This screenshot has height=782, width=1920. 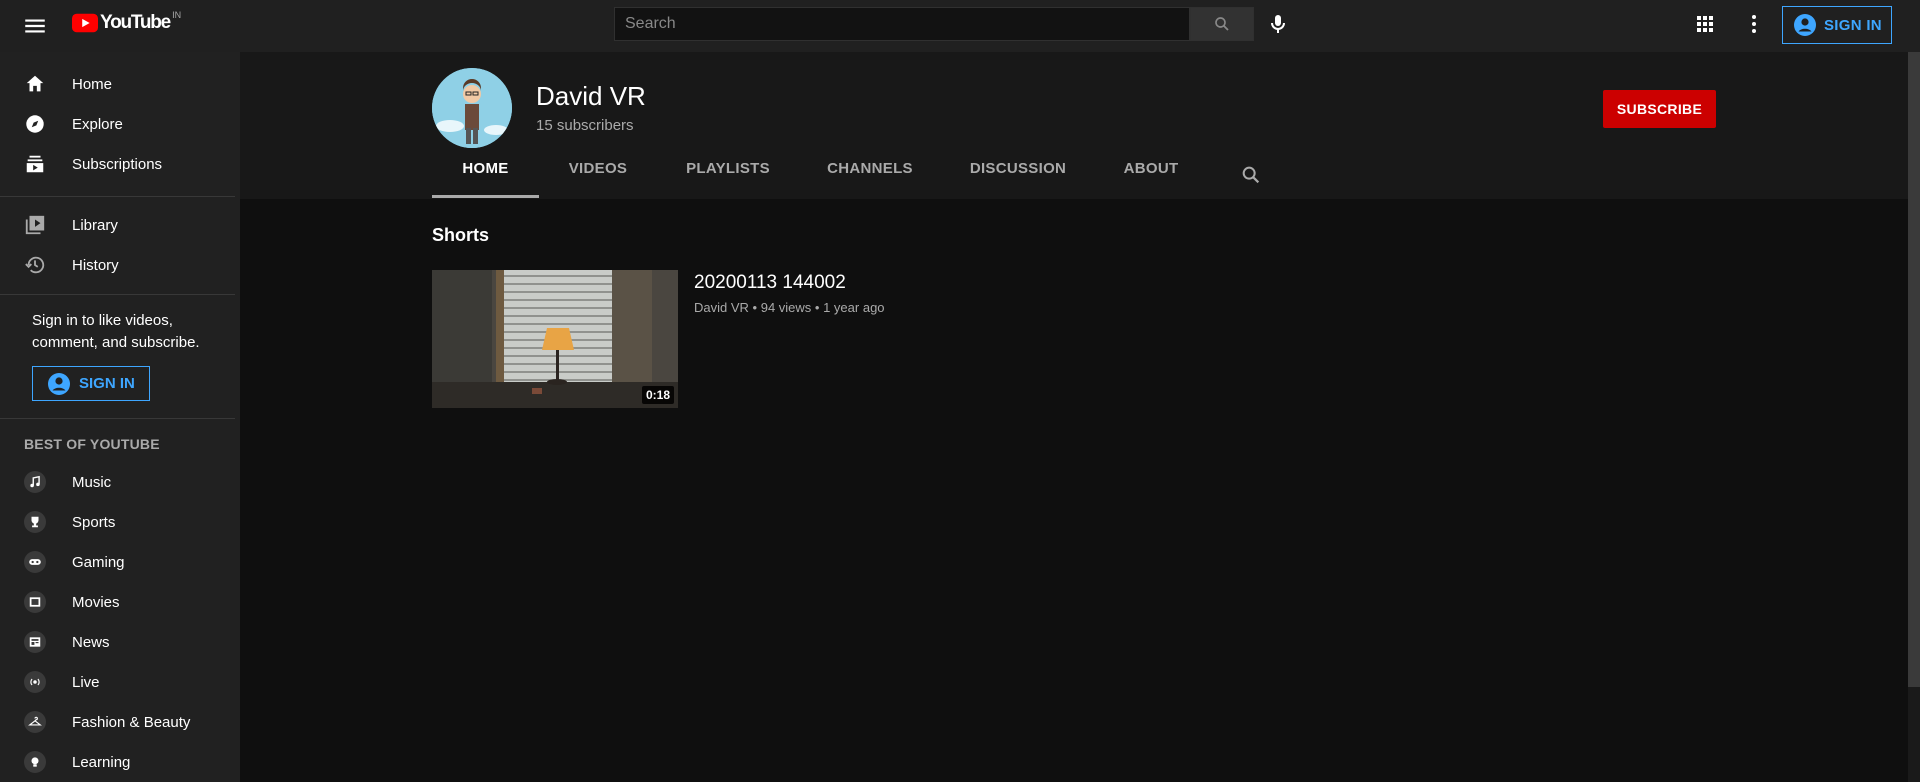 I want to click on subscriptions-icon, so click(x=35, y=164).